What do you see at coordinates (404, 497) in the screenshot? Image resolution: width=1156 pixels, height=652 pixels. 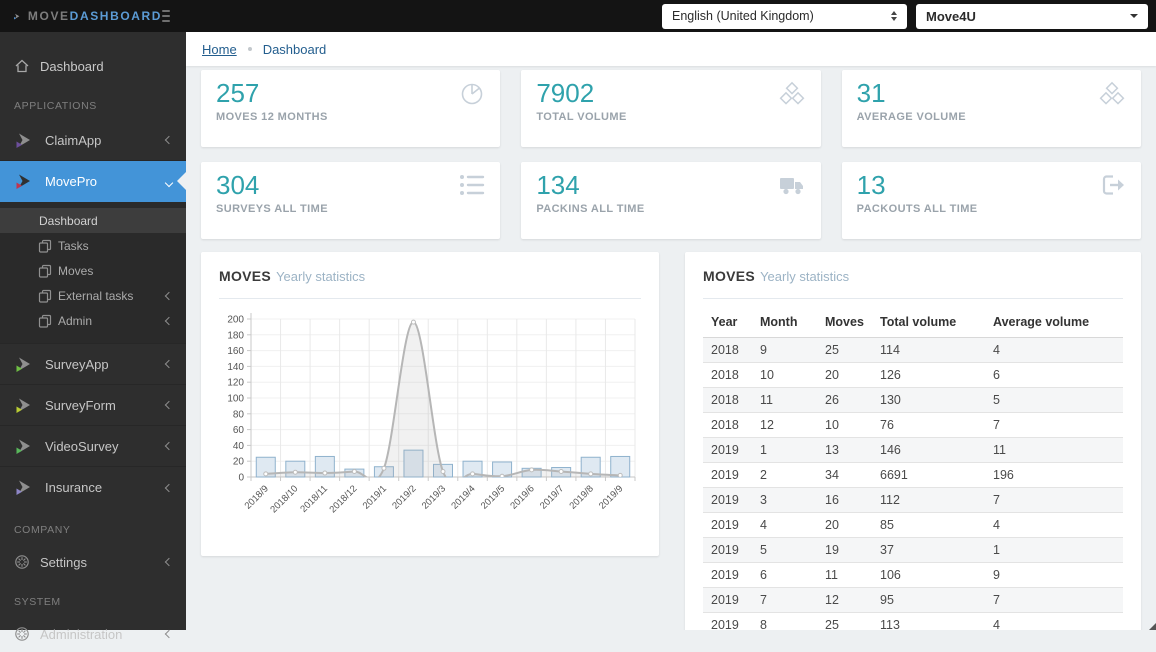 I see `x-axis-label: 2019/2` at bounding box center [404, 497].